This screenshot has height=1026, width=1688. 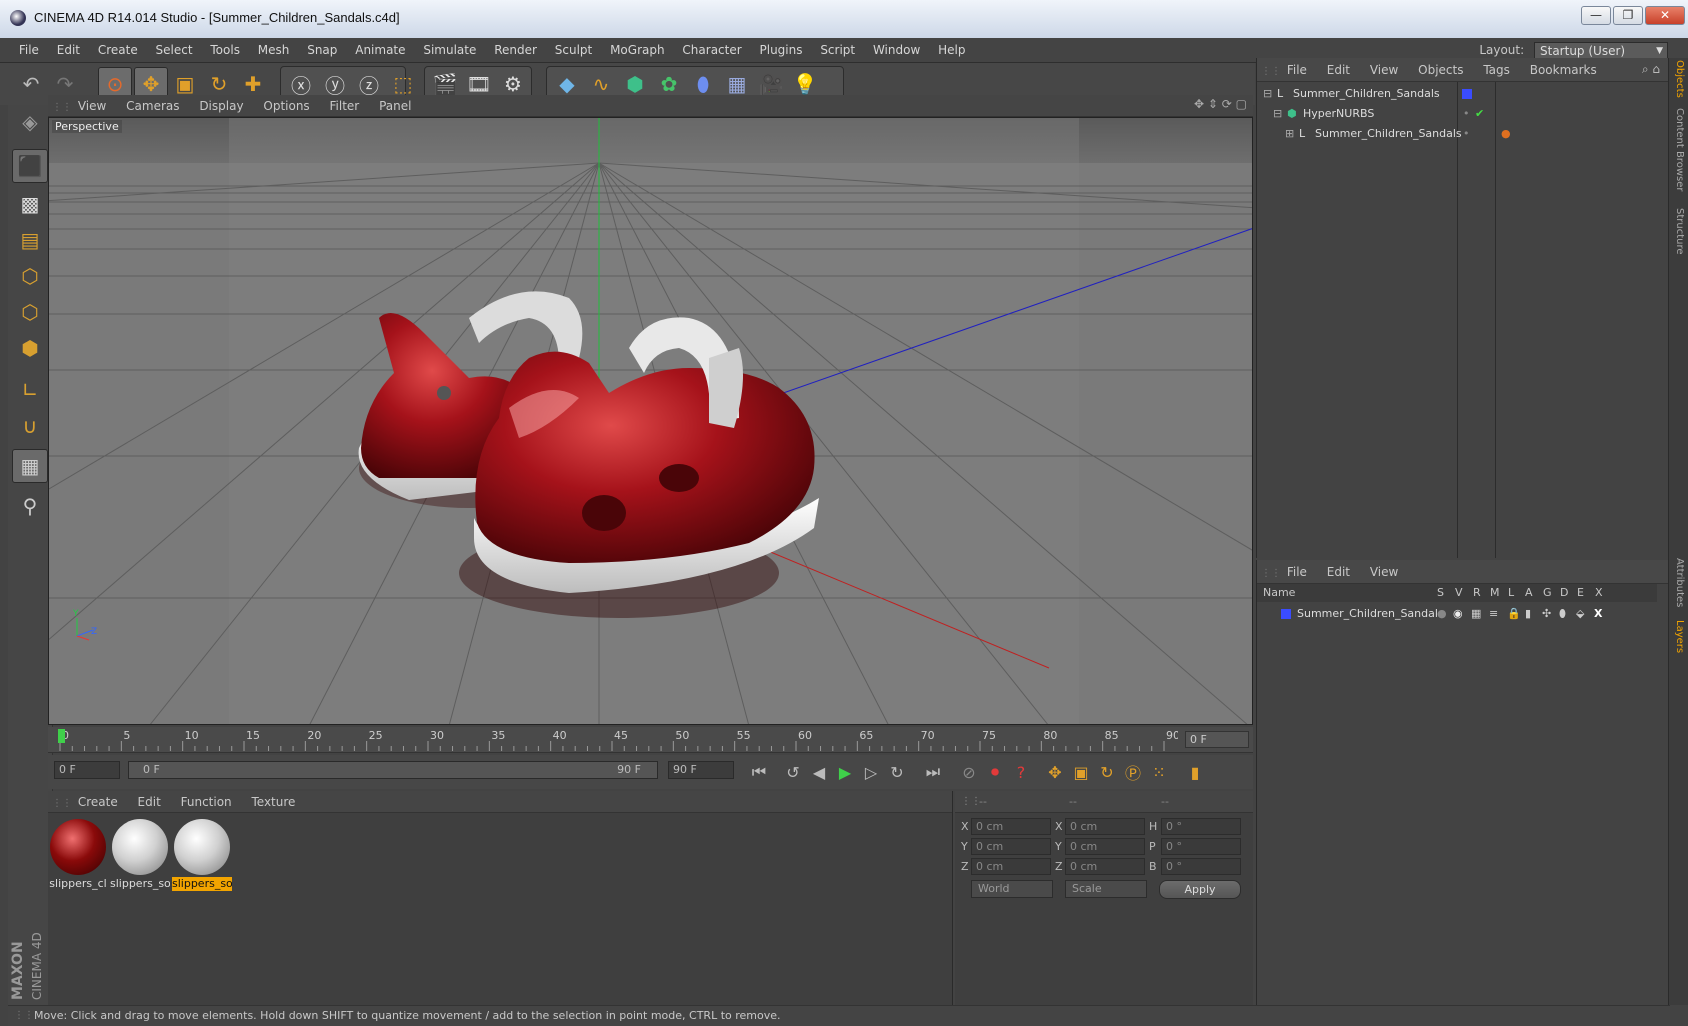 I want to click on workplane-icon: ▤, so click(x=30, y=240).